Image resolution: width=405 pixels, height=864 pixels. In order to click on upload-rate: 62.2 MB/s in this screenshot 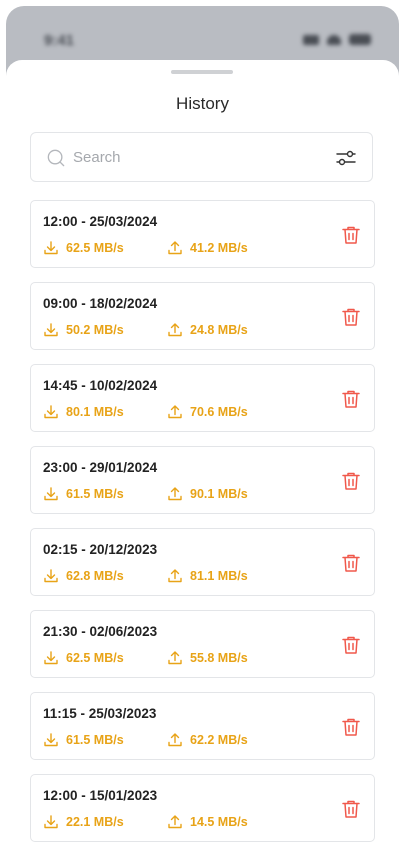, I will do `click(207, 740)`.